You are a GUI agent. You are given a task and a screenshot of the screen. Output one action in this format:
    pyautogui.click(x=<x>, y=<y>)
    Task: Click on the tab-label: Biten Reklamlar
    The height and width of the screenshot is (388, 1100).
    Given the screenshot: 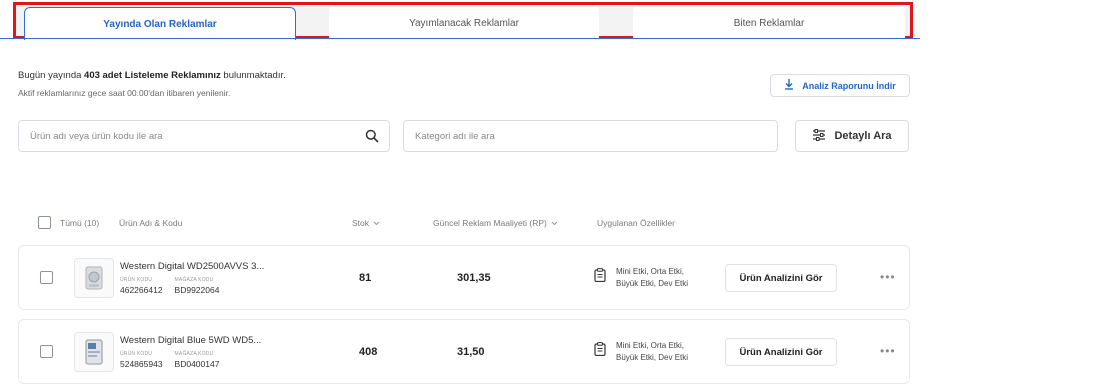 What is the action you would take?
    pyautogui.click(x=769, y=23)
    